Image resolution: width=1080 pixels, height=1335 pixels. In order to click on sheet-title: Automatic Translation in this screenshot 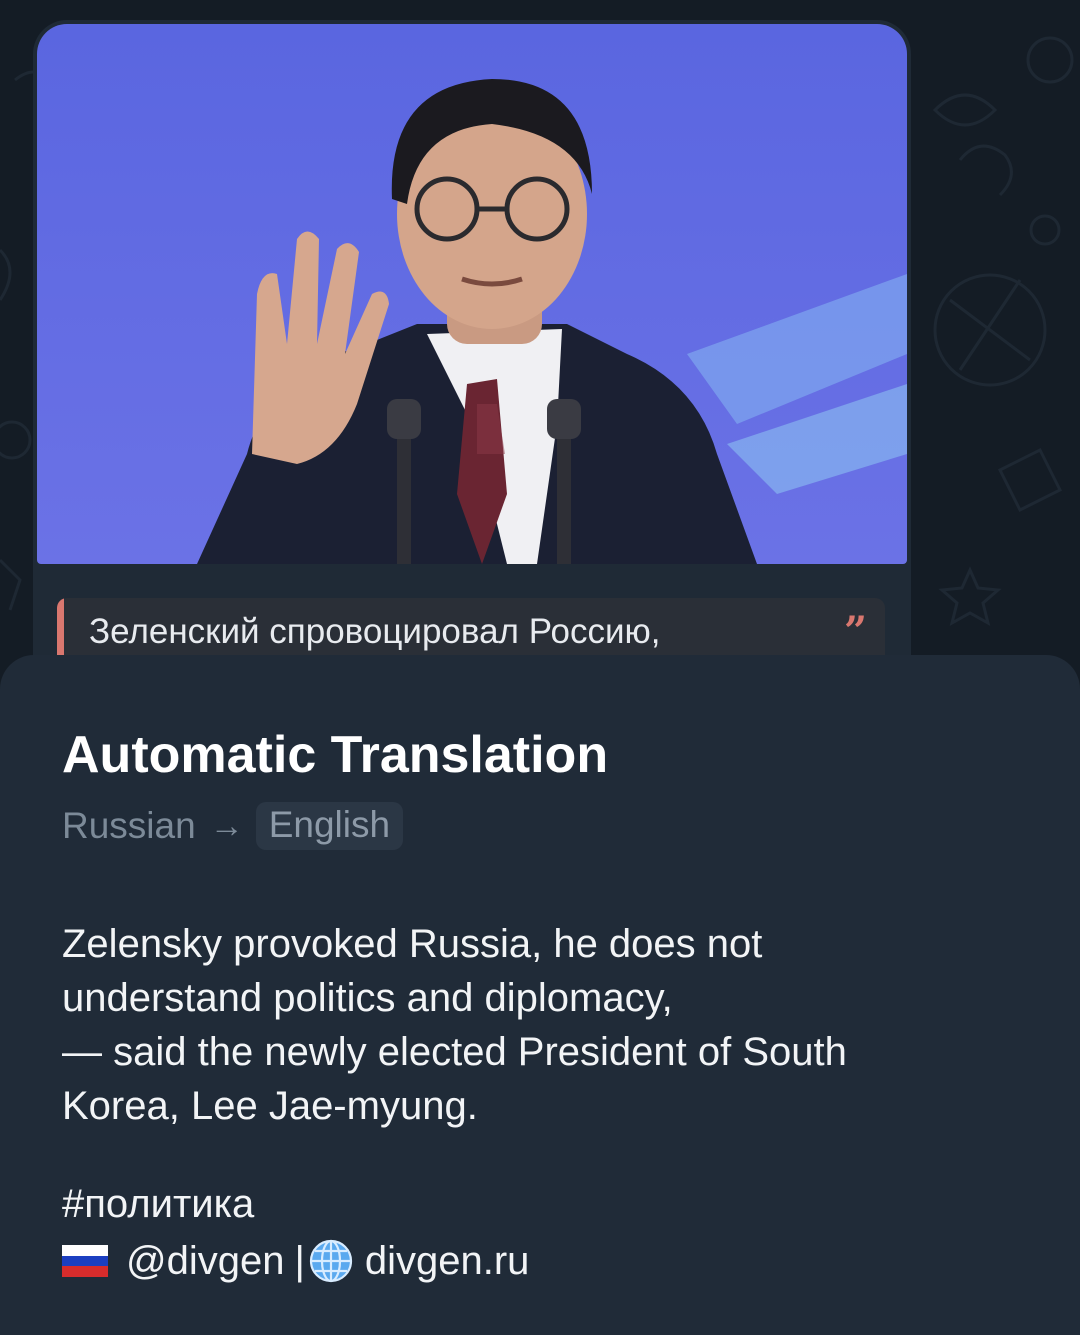, I will do `click(335, 755)`.